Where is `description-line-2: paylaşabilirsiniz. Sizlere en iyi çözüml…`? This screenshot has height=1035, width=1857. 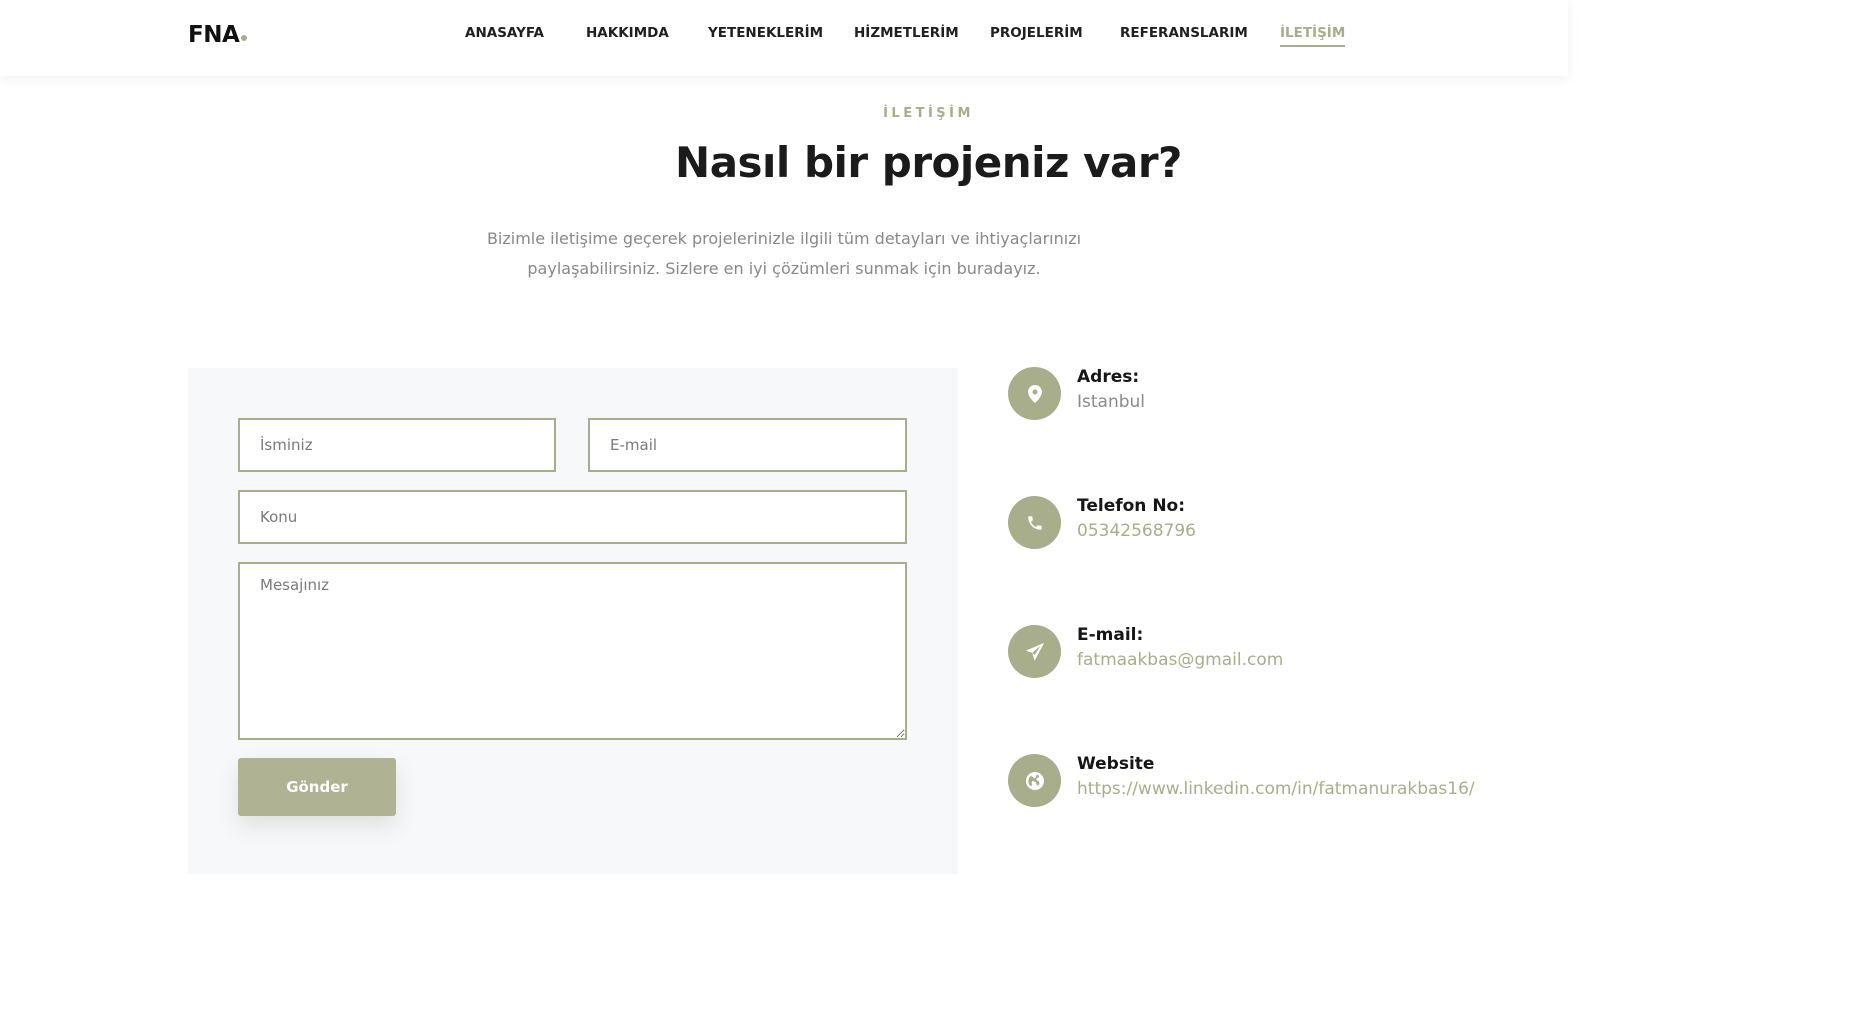 description-line-2: paylaşabilirsiniz. Sizlere en iyi çözüml… is located at coordinates (784, 268).